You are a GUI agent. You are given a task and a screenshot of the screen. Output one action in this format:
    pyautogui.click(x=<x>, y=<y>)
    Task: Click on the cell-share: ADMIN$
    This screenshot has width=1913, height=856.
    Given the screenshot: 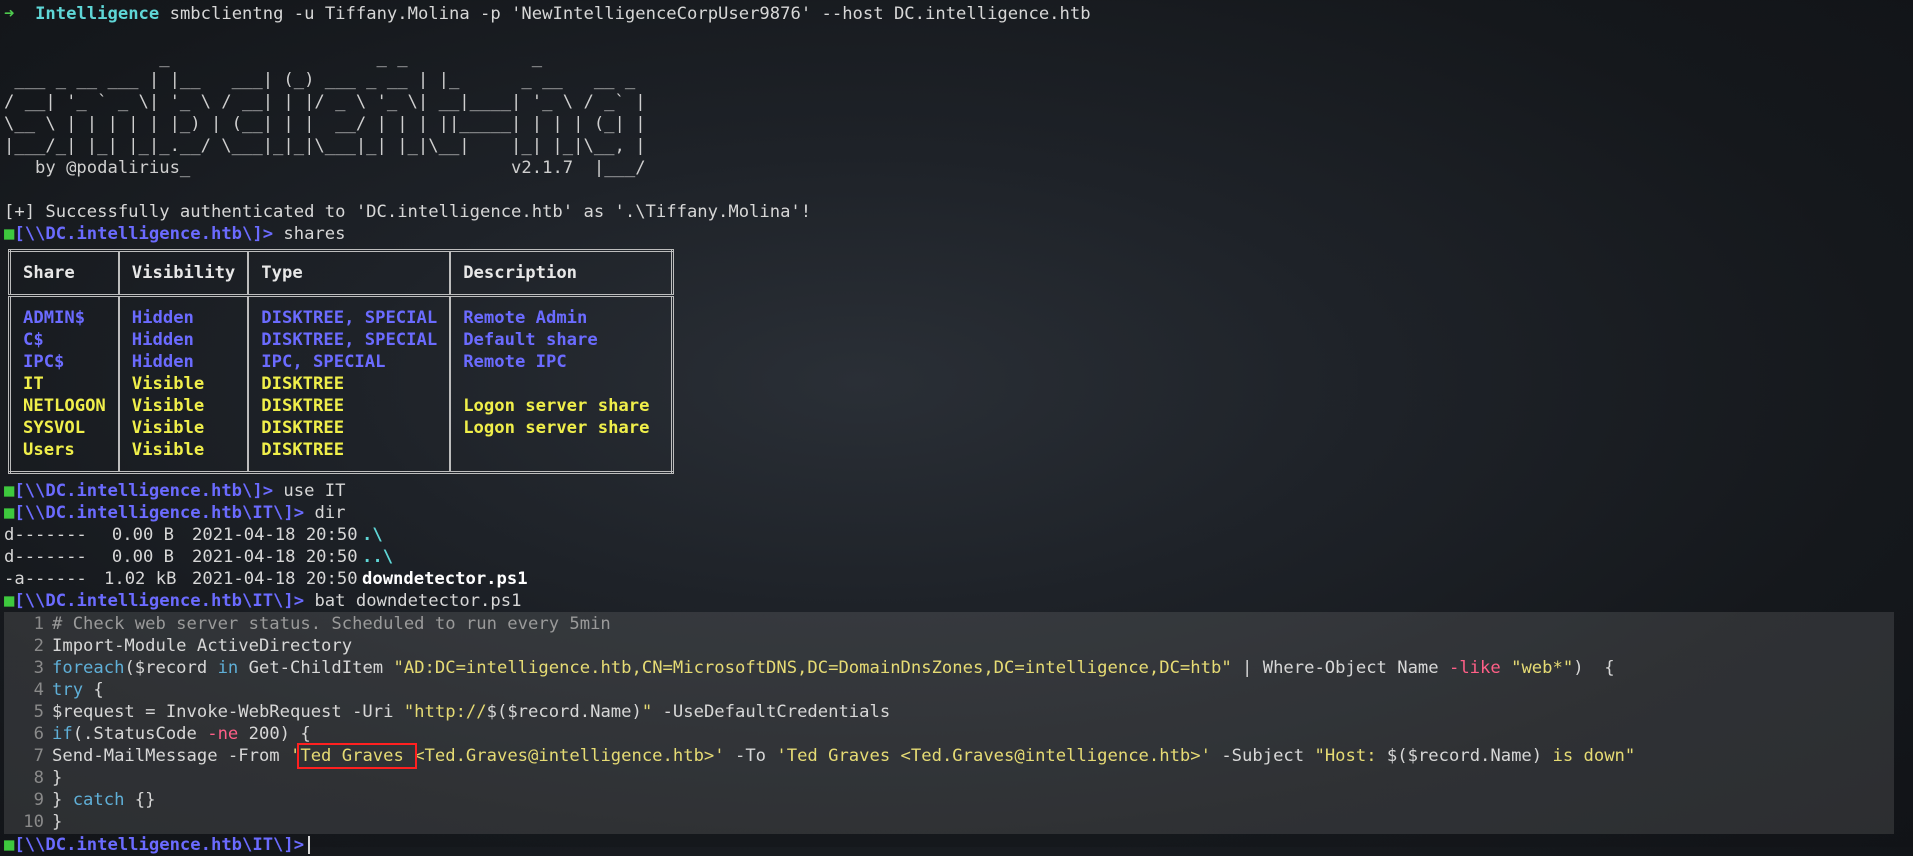 What is the action you would take?
    pyautogui.click(x=54, y=318)
    